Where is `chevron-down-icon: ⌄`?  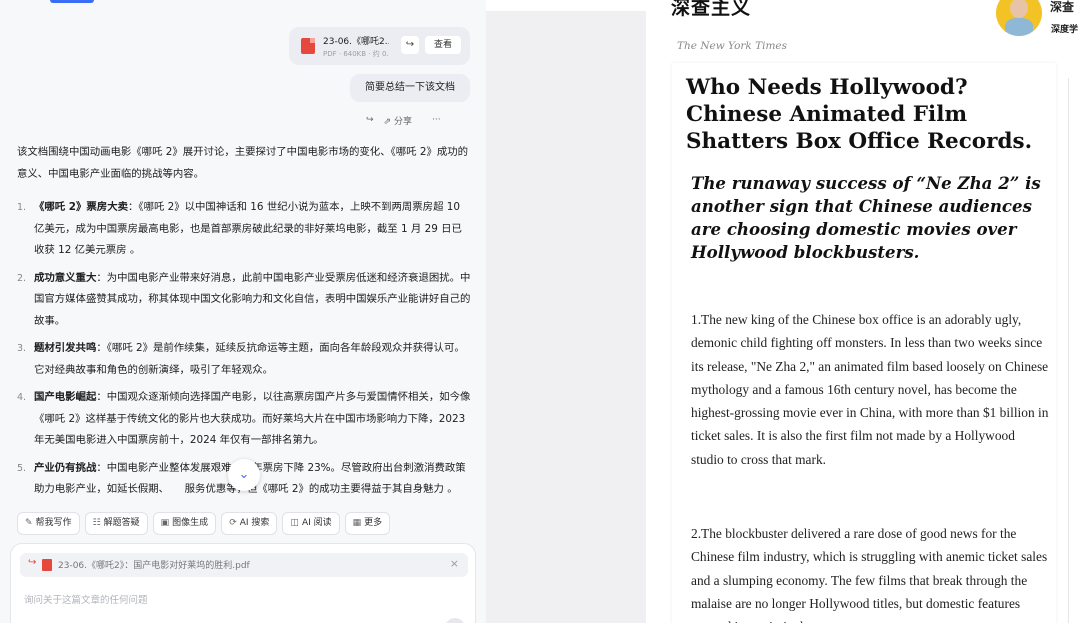 chevron-down-icon: ⌄ is located at coordinates (244, 474).